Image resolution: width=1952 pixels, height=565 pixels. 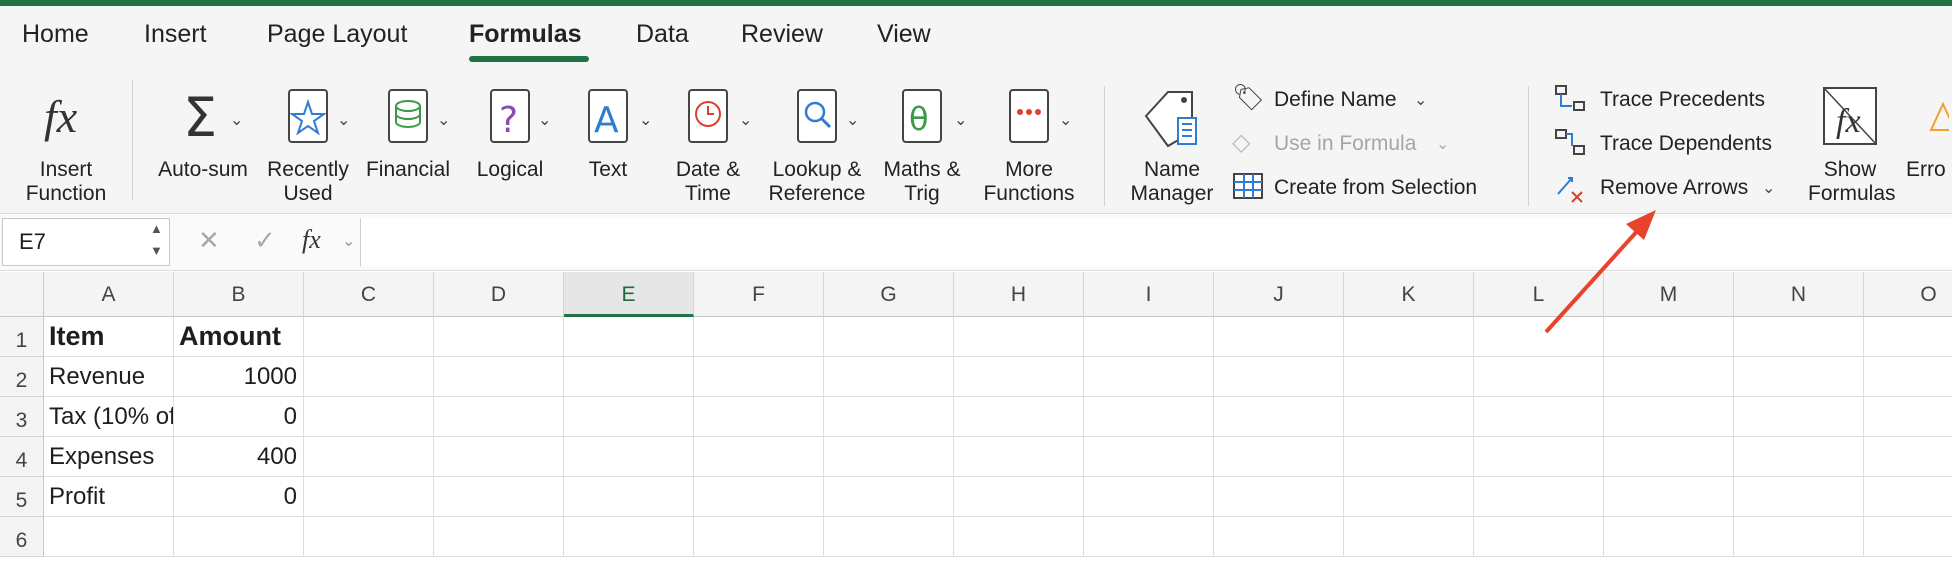 I want to click on annotation-arrow, so click(x=1600, y=272).